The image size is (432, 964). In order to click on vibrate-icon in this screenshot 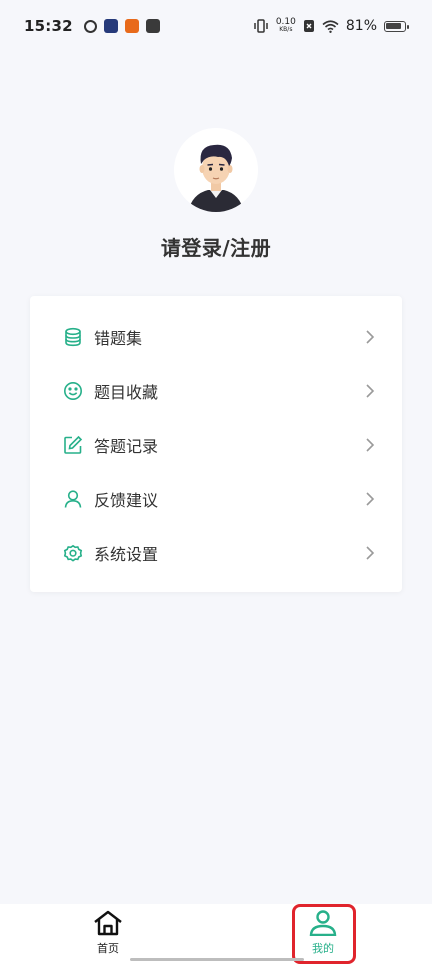, I will do `click(261, 26)`.